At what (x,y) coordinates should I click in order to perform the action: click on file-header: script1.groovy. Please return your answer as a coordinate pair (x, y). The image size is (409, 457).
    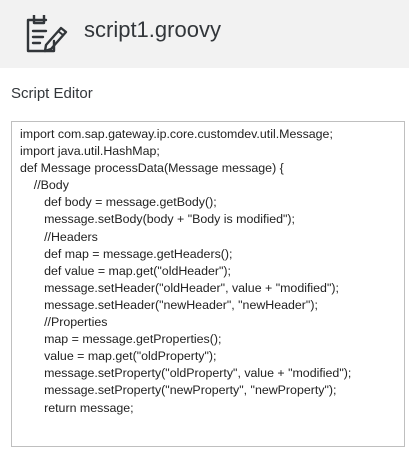
    Looking at the image, I should click on (204, 34).